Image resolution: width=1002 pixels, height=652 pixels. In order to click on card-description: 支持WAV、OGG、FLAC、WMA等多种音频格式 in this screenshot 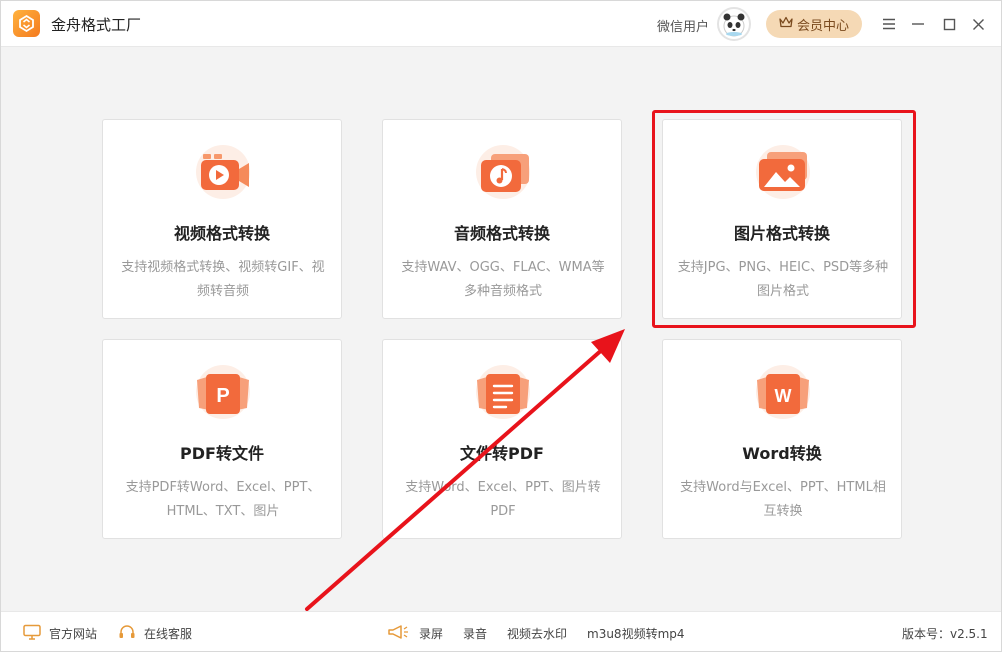, I will do `click(503, 279)`.